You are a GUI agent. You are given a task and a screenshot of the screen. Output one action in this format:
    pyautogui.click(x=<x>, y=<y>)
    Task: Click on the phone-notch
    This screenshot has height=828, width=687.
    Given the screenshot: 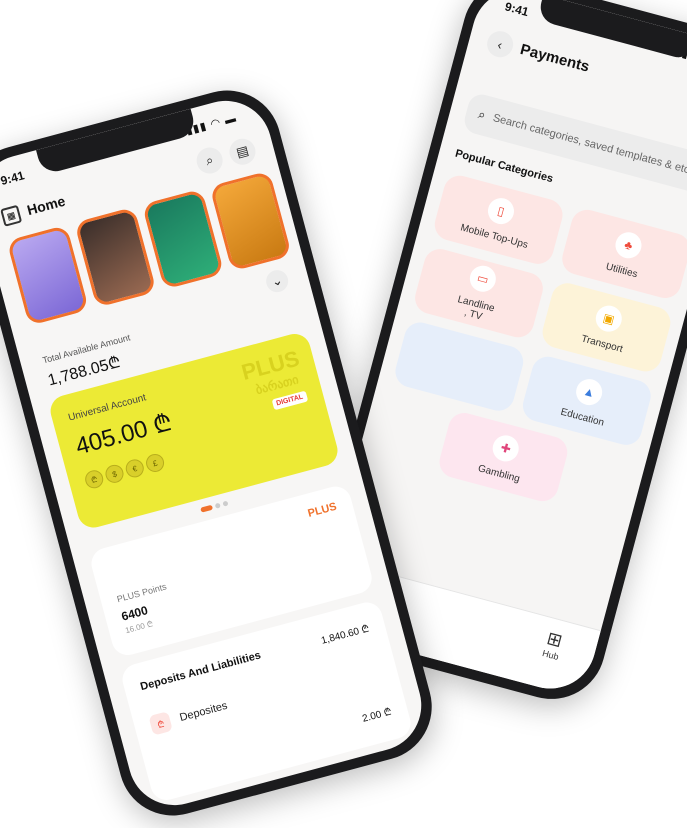 What is the action you would take?
    pyautogui.click(x=117, y=142)
    